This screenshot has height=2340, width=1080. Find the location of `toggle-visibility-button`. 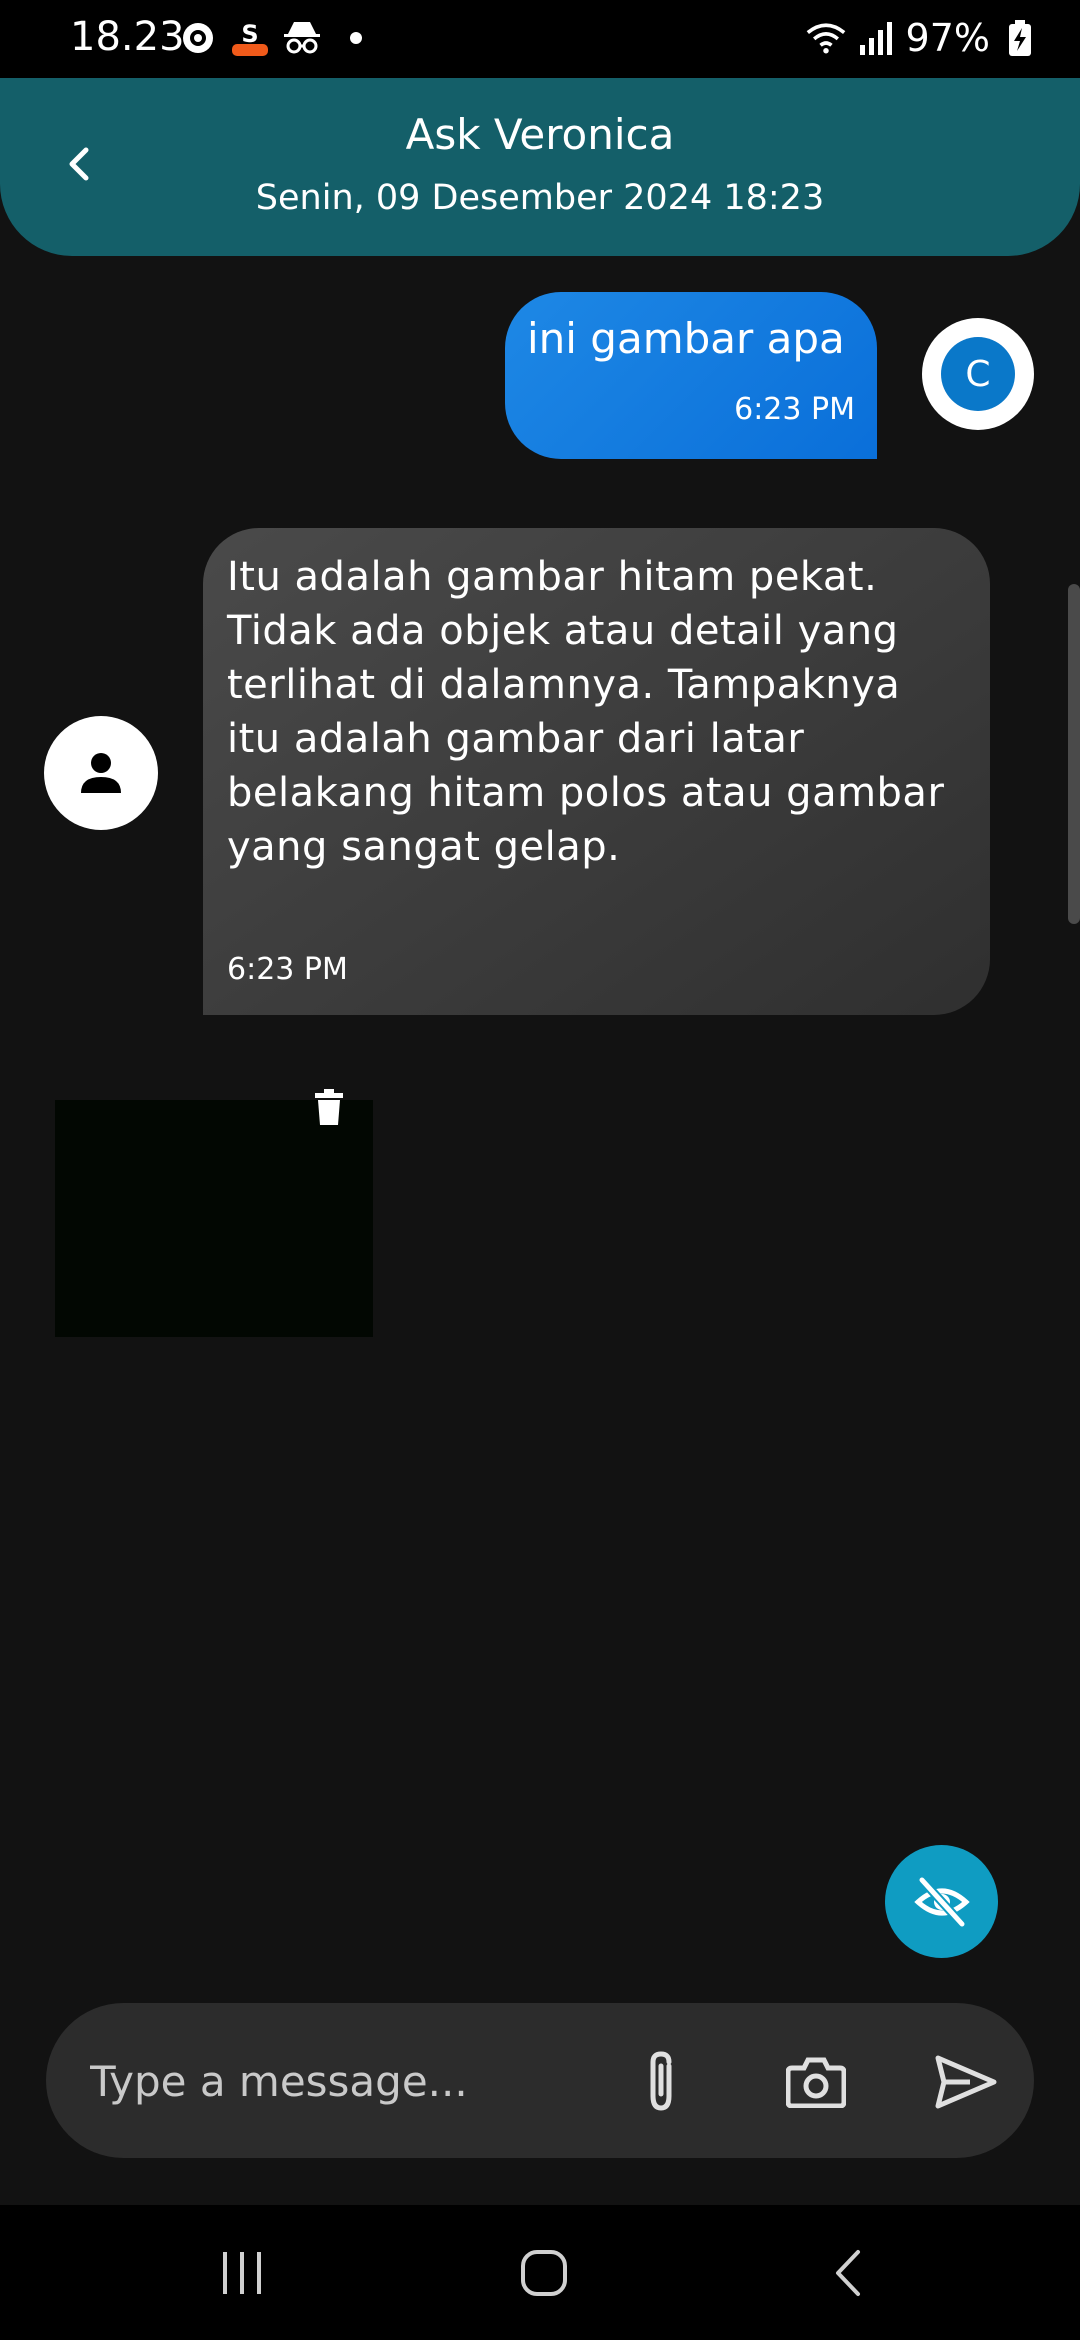

toggle-visibility-button is located at coordinates (941, 1901).